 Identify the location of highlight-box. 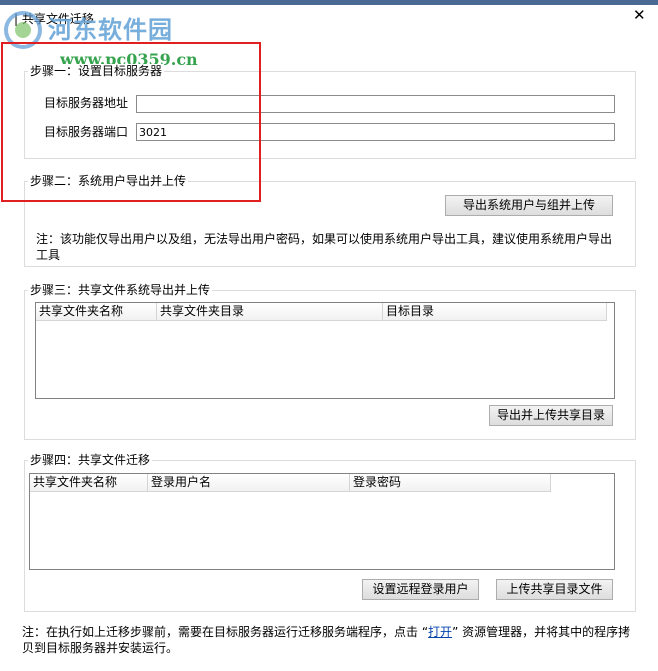
(131, 122).